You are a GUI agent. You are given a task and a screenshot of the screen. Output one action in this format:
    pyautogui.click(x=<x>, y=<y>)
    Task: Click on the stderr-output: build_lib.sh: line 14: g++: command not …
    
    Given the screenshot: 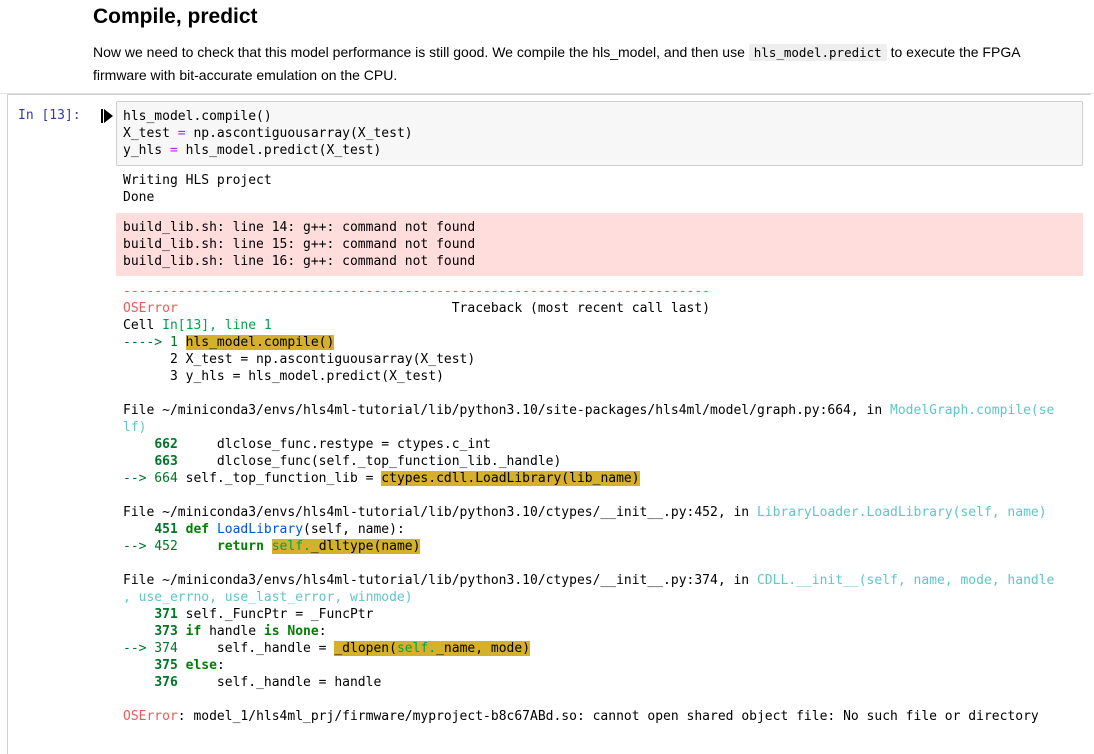 What is the action you would take?
    pyautogui.click(x=599, y=244)
    